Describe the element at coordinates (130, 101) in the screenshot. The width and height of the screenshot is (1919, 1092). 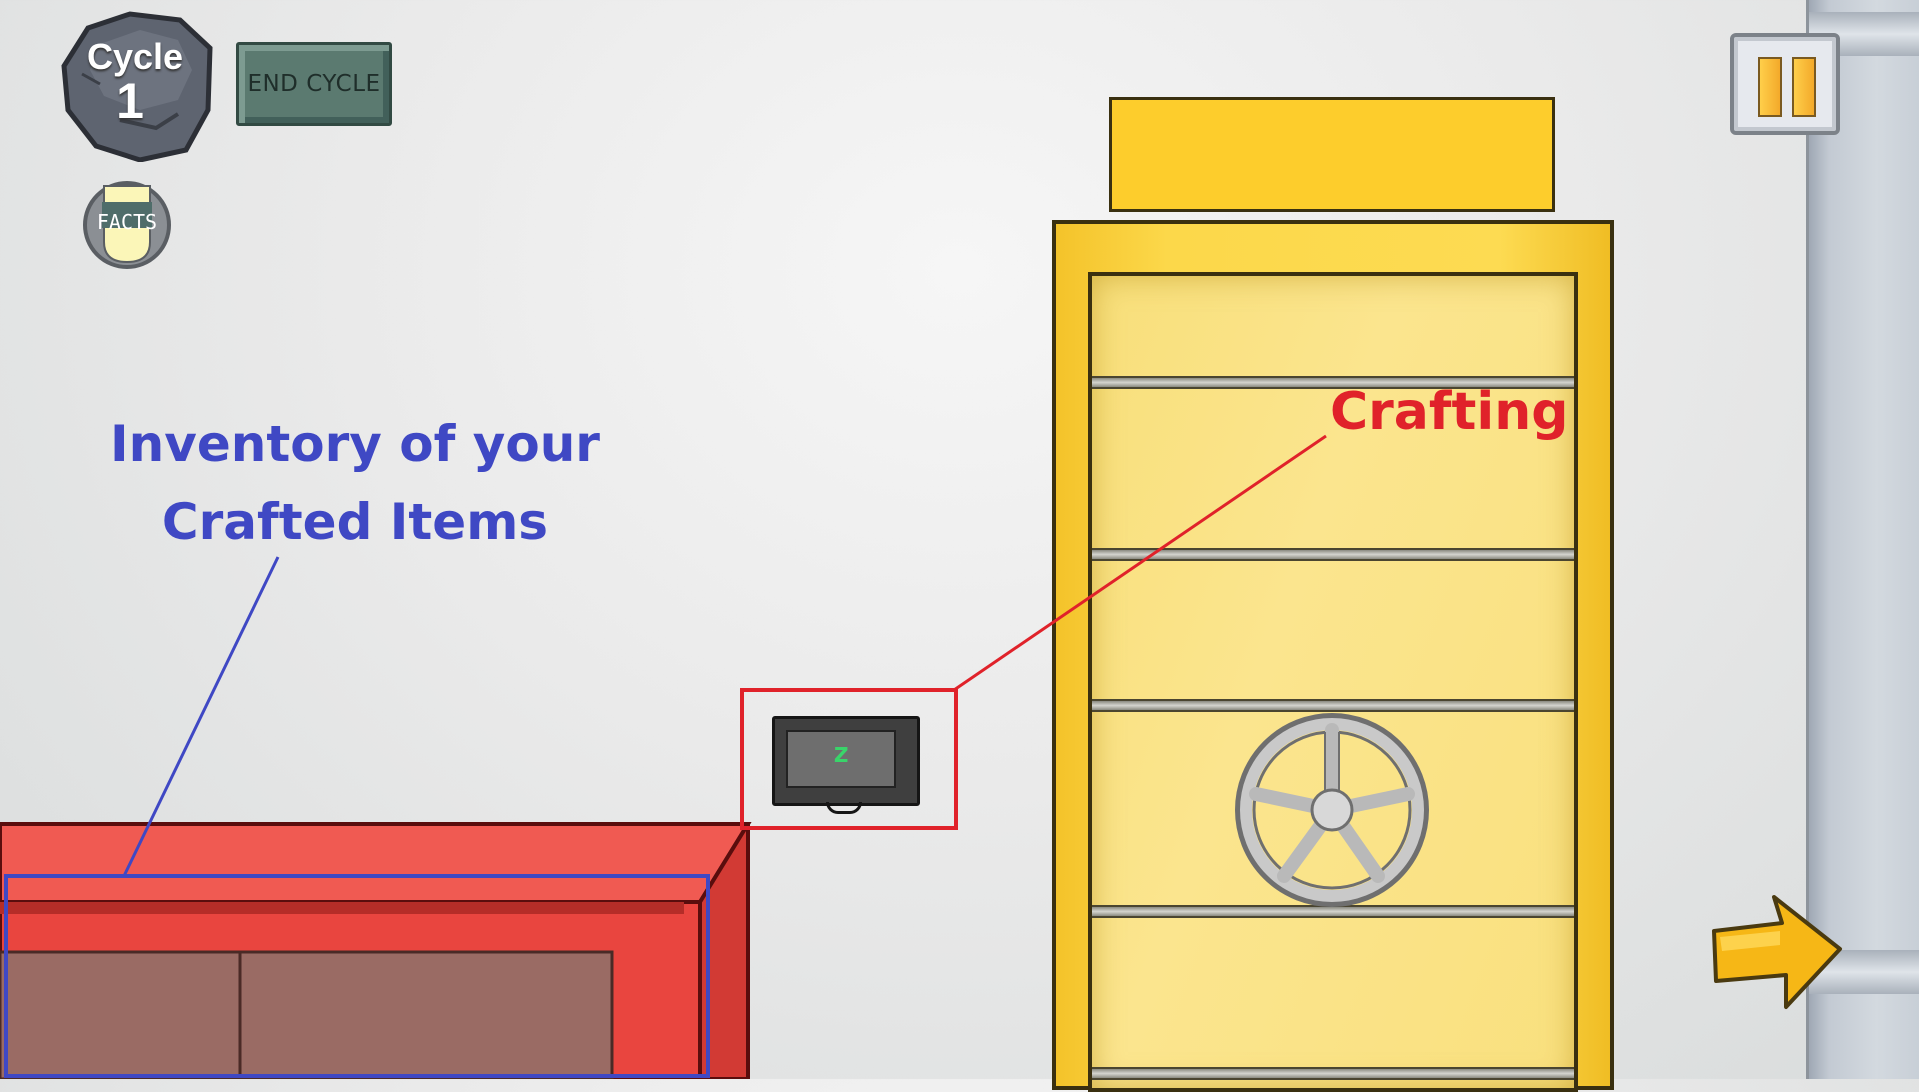
I see `cycle-number: 1` at that location.